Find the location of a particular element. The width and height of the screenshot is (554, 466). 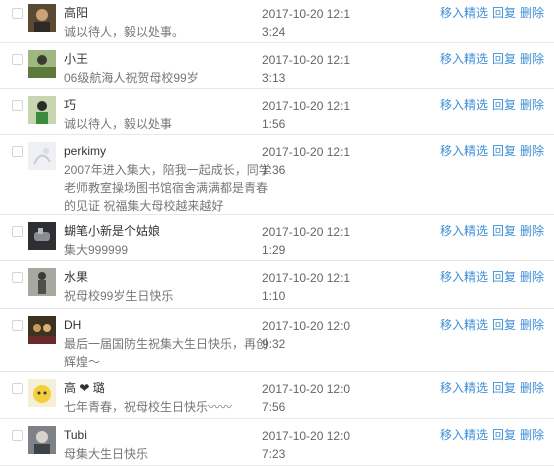

comment-message: 集大999999 is located at coordinates (96, 250).